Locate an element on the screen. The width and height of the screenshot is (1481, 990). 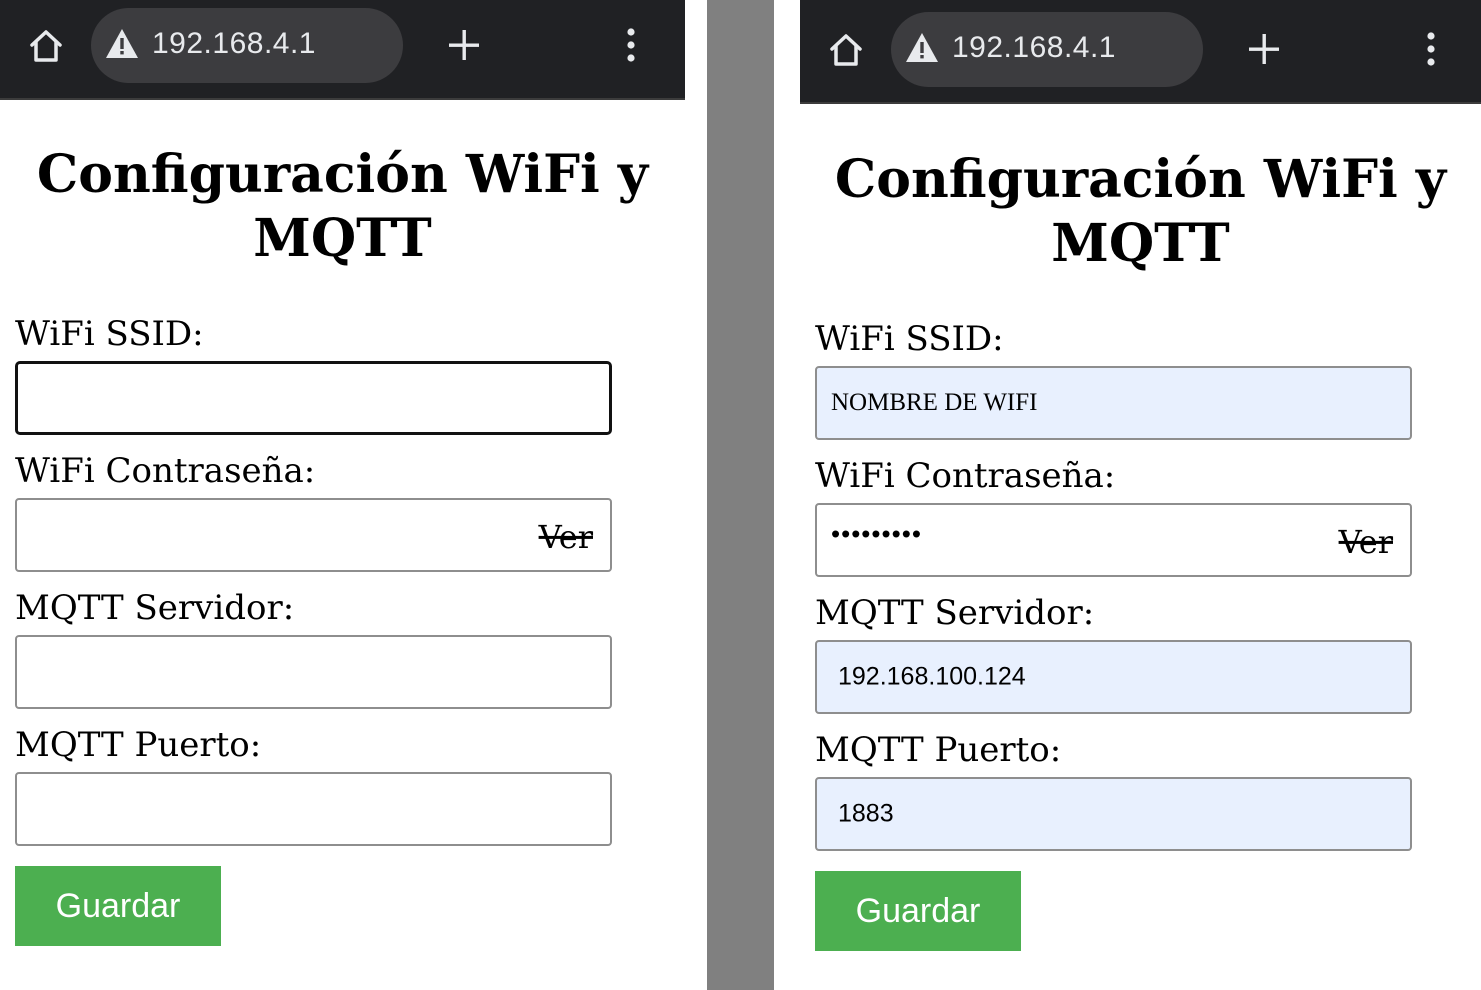
mqtt-port-value: 1883 is located at coordinates (866, 813).